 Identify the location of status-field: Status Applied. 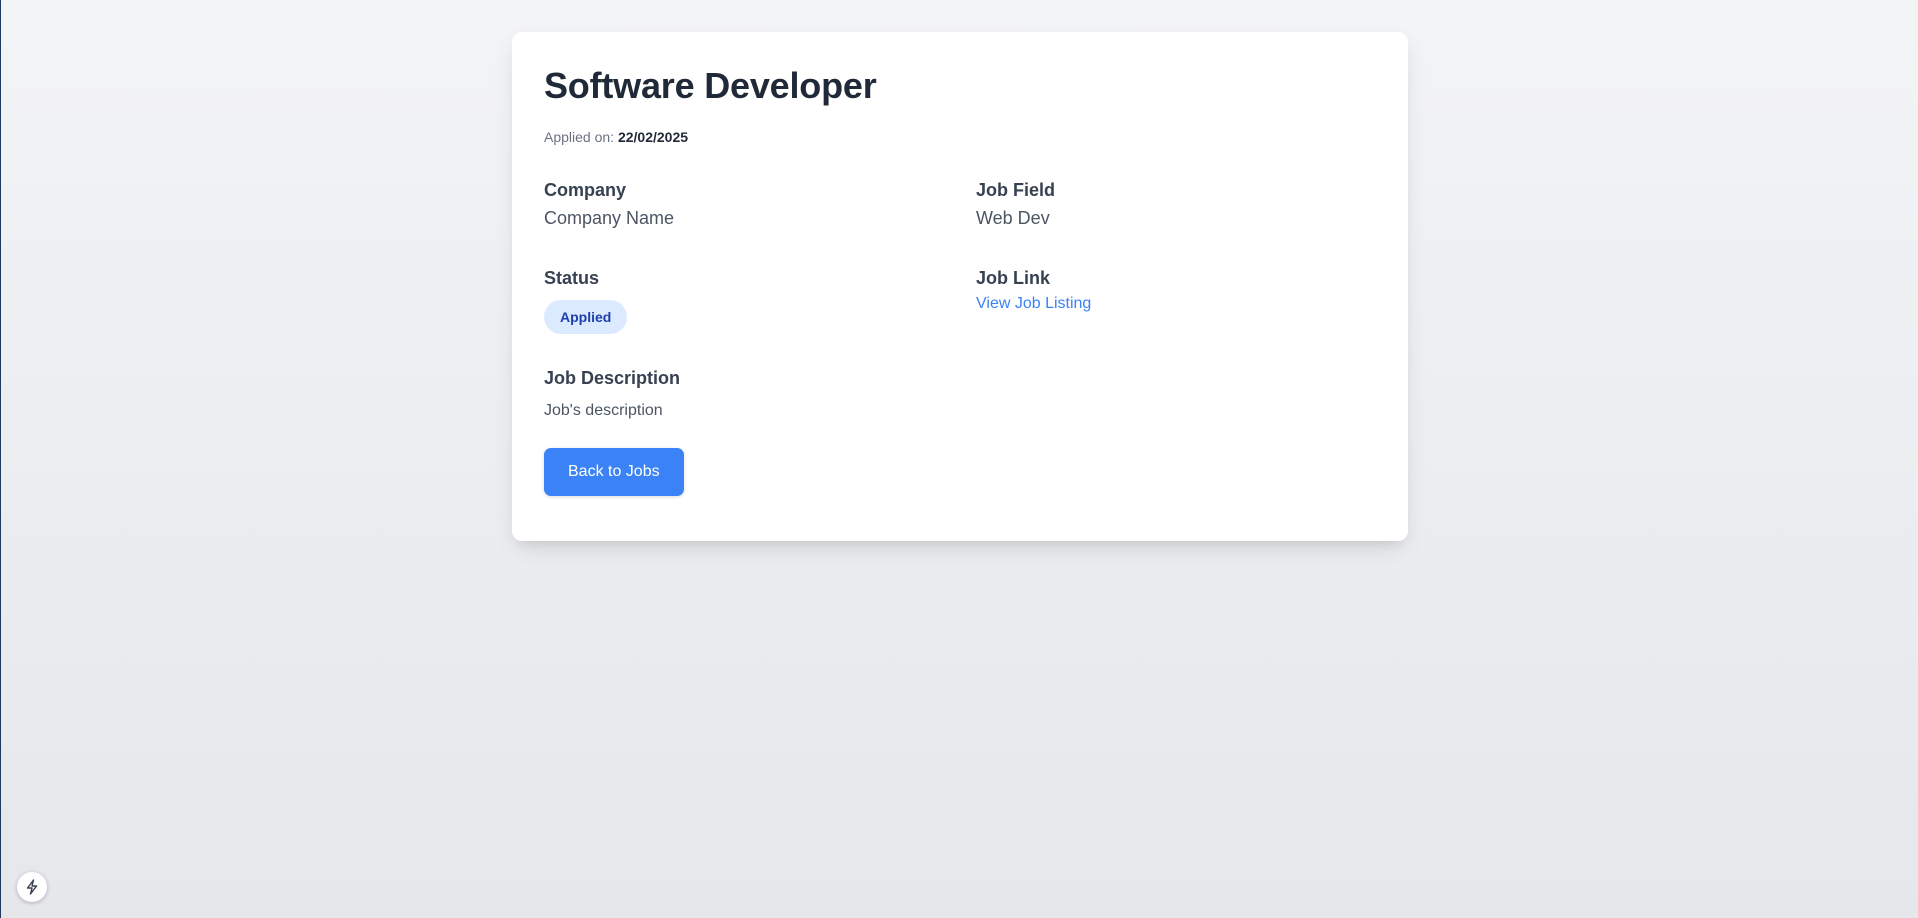
(760, 310).